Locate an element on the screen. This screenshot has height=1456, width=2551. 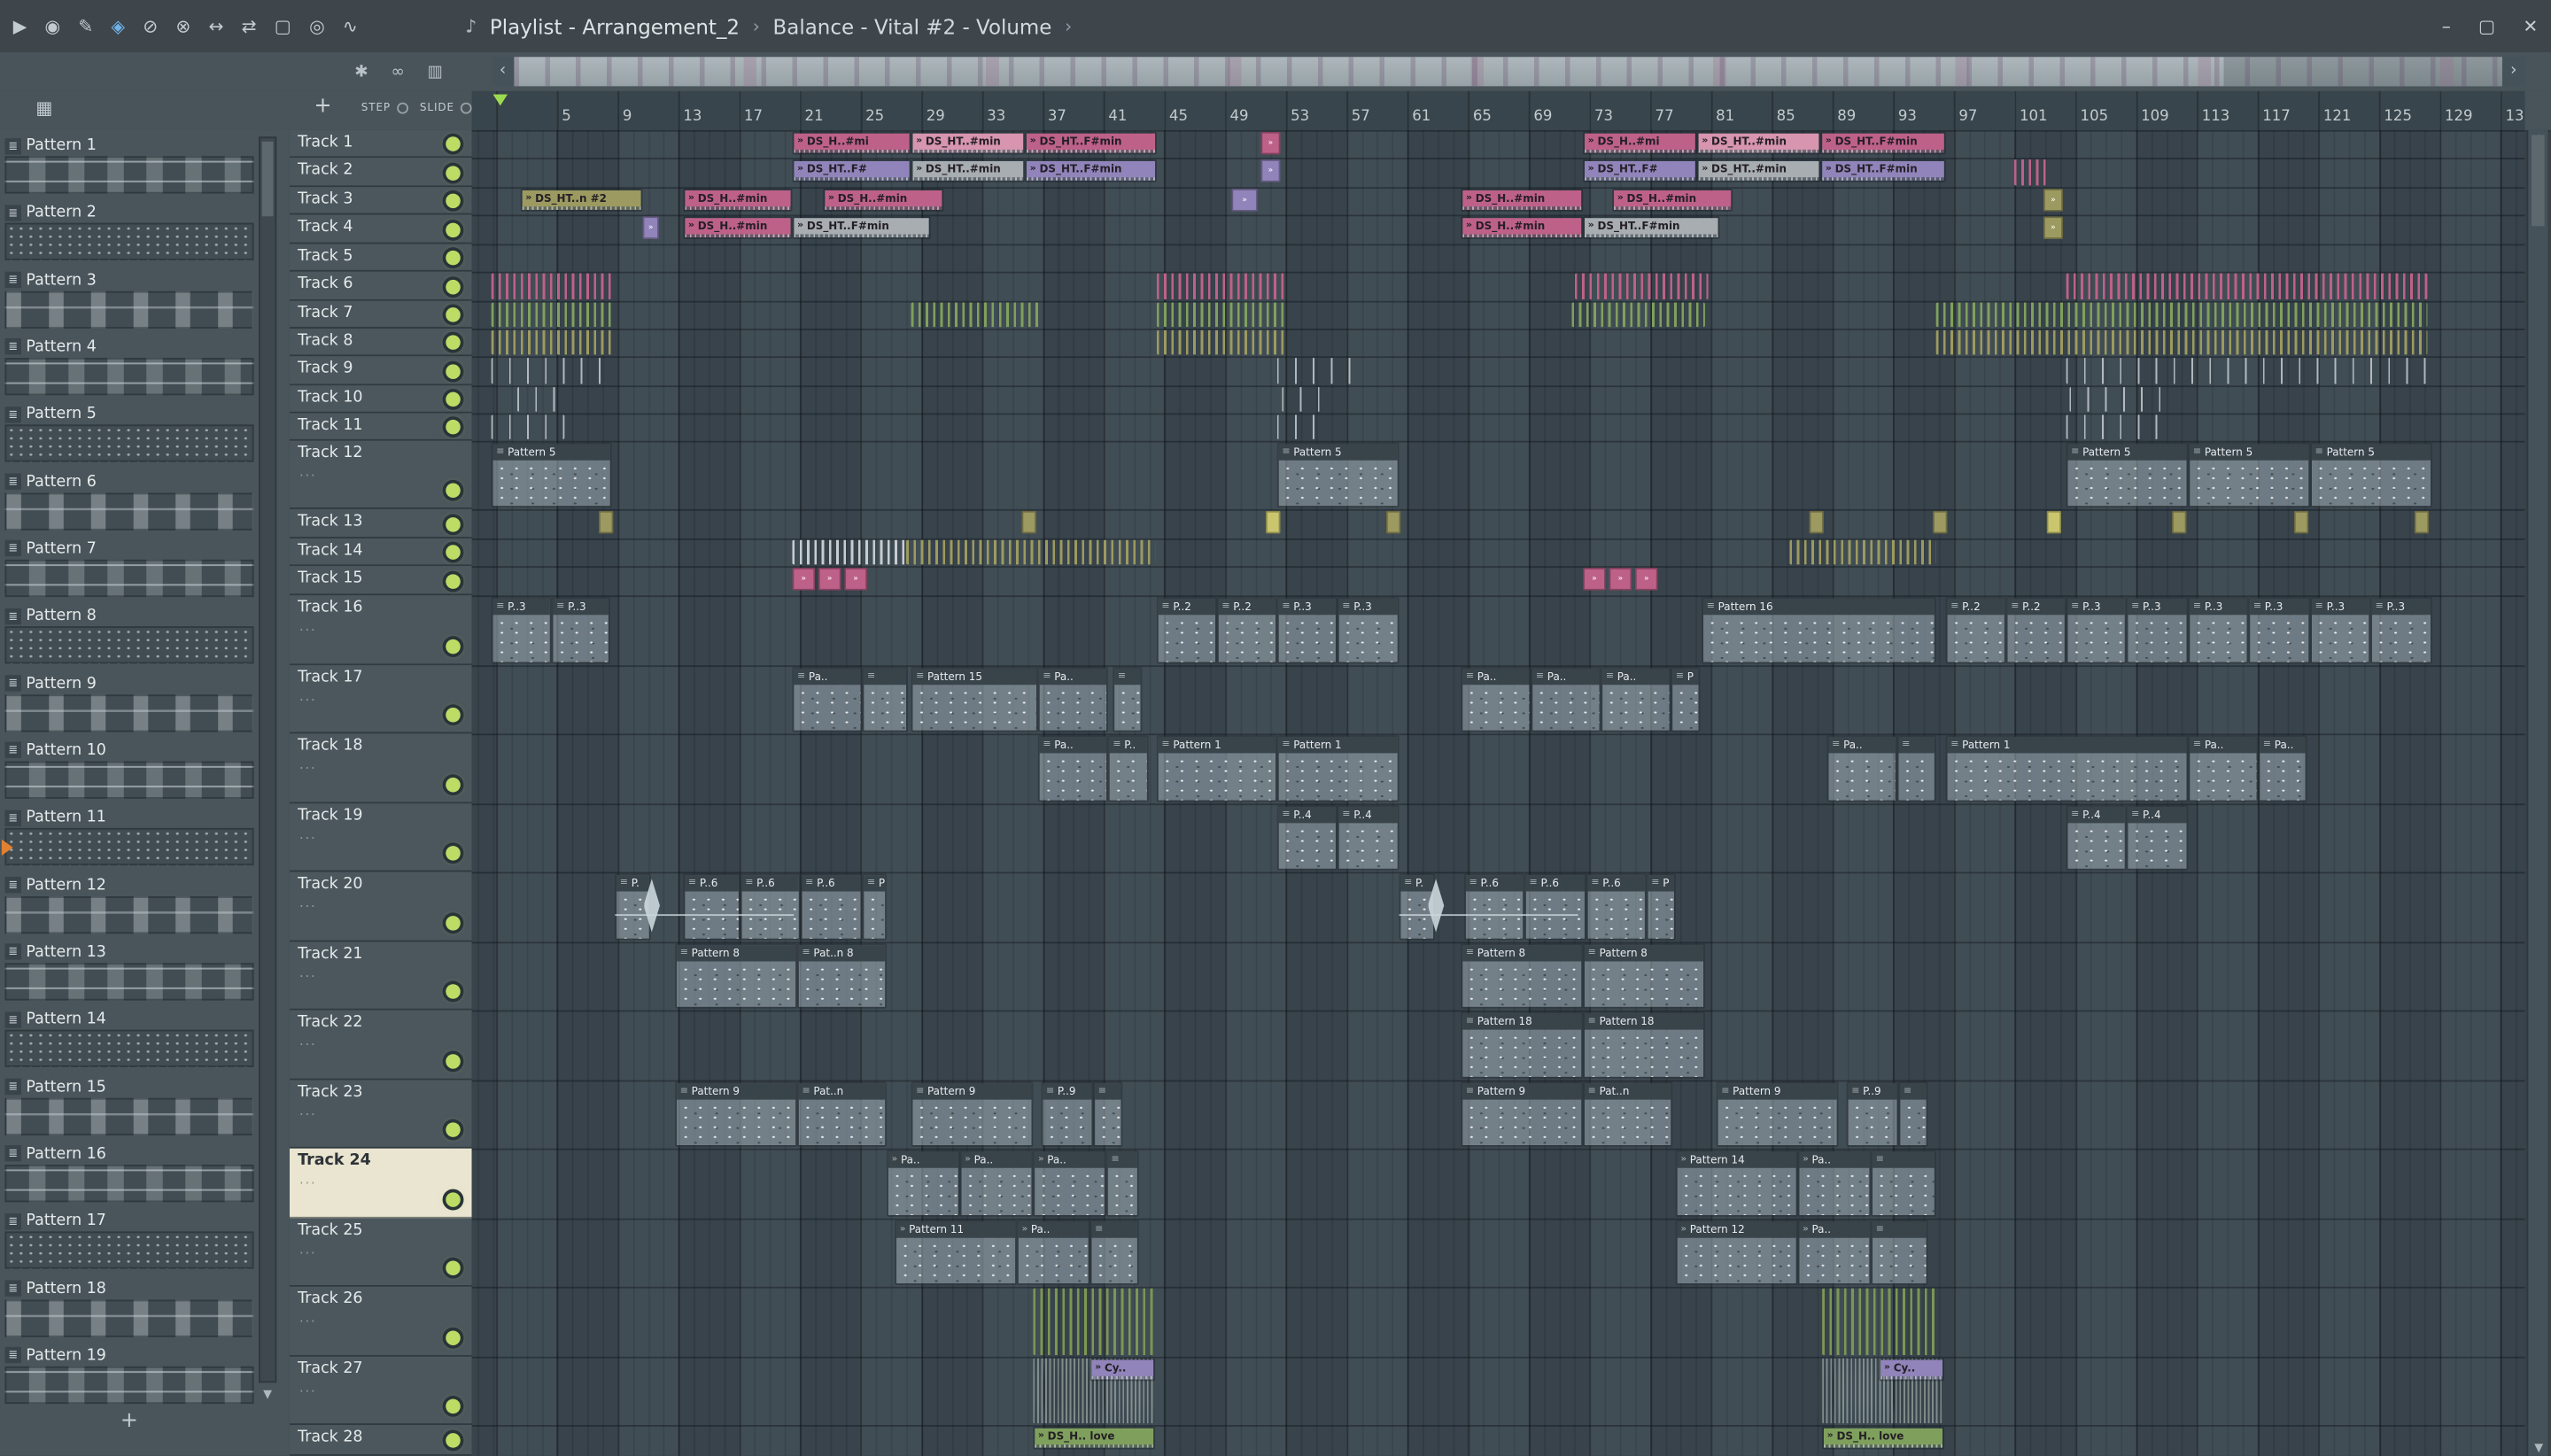
clip: ≡ P.. is located at coordinates (1128, 768).